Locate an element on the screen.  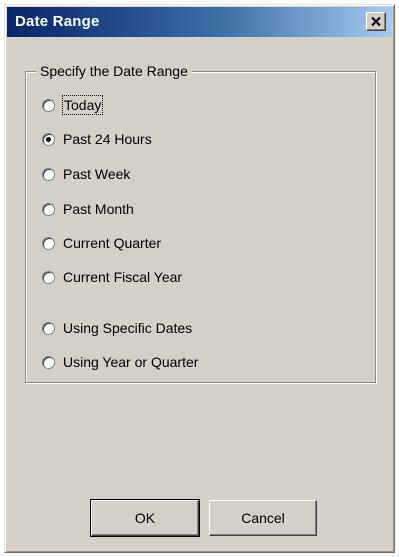
option-current-fiscal-year: Current Fiscal Year is located at coordinates (112, 277).